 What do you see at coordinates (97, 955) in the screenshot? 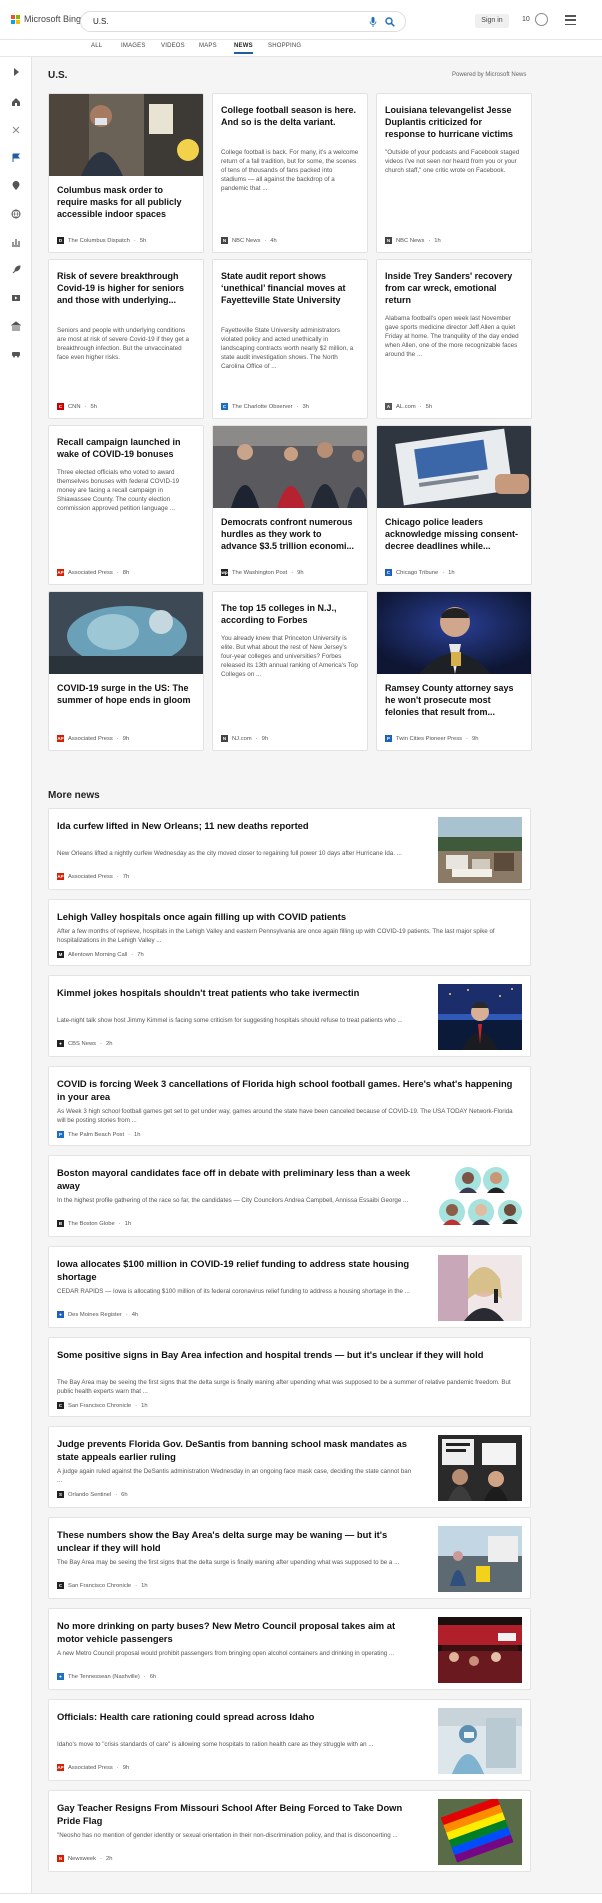
I see `source-name: Allentown Morning Call` at bounding box center [97, 955].